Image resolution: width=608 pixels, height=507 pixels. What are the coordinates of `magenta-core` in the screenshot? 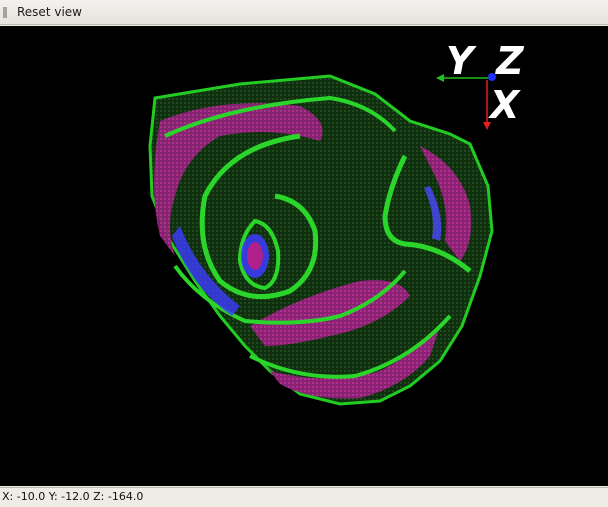 It's located at (255, 256).